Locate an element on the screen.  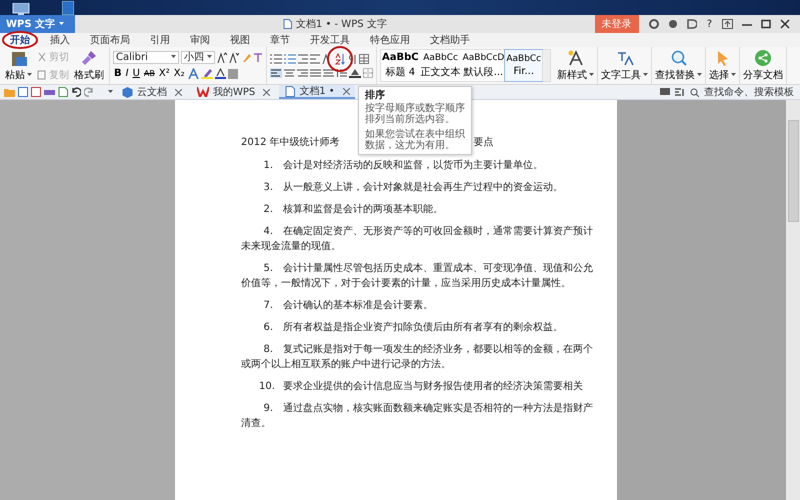
format-painter-button: 格式刷 is located at coordinates (89, 65).